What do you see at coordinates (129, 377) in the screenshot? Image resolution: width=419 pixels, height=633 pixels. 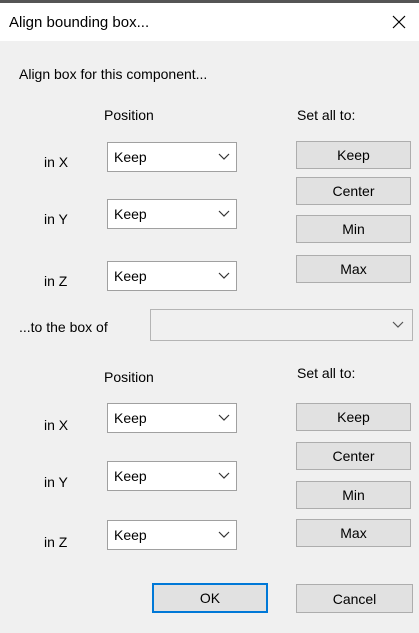 I see `section2-position-label: Position` at bounding box center [129, 377].